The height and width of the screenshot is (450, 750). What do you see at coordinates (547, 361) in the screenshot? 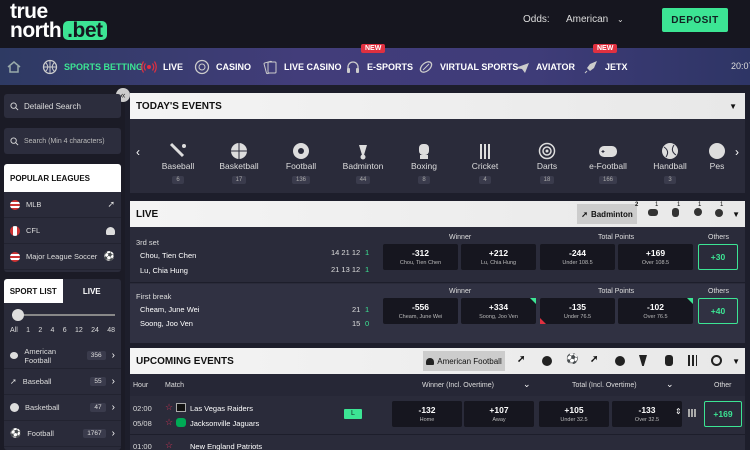
I see `basketball-icon` at bounding box center [547, 361].